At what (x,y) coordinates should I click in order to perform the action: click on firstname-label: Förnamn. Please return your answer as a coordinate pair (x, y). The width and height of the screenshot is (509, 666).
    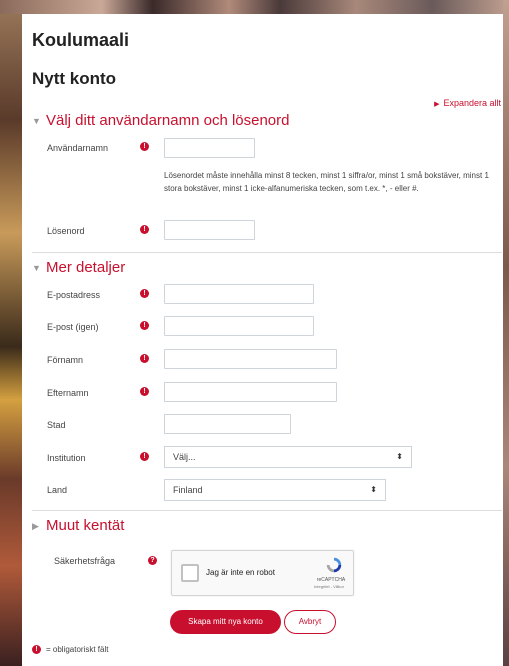
    Looking at the image, I should click on (65, 360).